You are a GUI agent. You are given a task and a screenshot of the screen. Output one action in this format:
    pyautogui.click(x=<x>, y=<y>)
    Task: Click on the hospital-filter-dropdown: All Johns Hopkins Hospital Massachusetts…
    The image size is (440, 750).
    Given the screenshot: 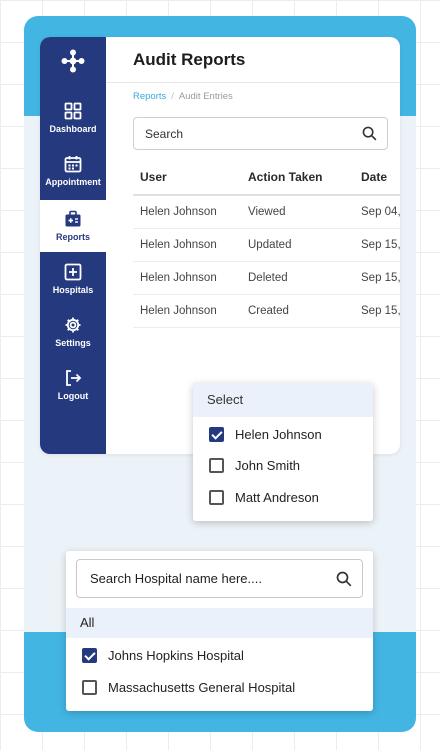 What is the action you would take?
    pyautogui.click(x=219, y=631)
    